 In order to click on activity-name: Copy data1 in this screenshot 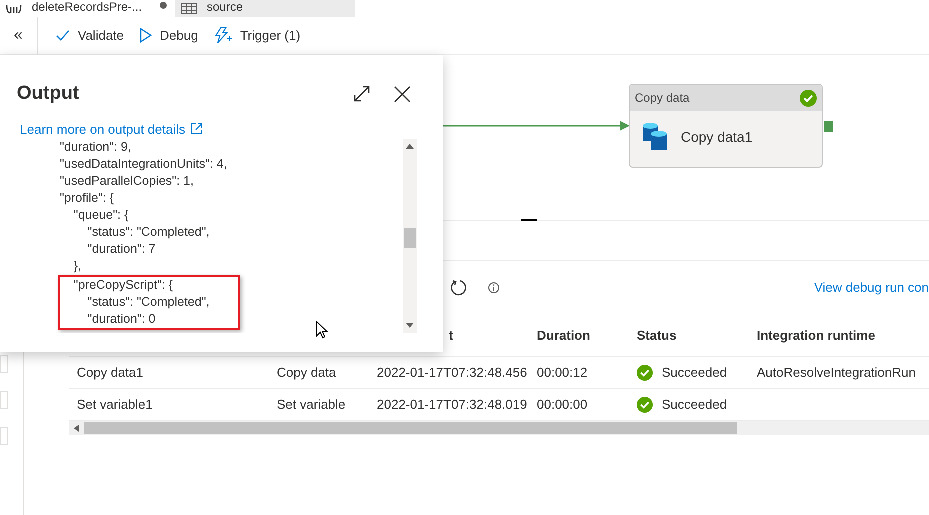, I will do `click(717, 137)`.